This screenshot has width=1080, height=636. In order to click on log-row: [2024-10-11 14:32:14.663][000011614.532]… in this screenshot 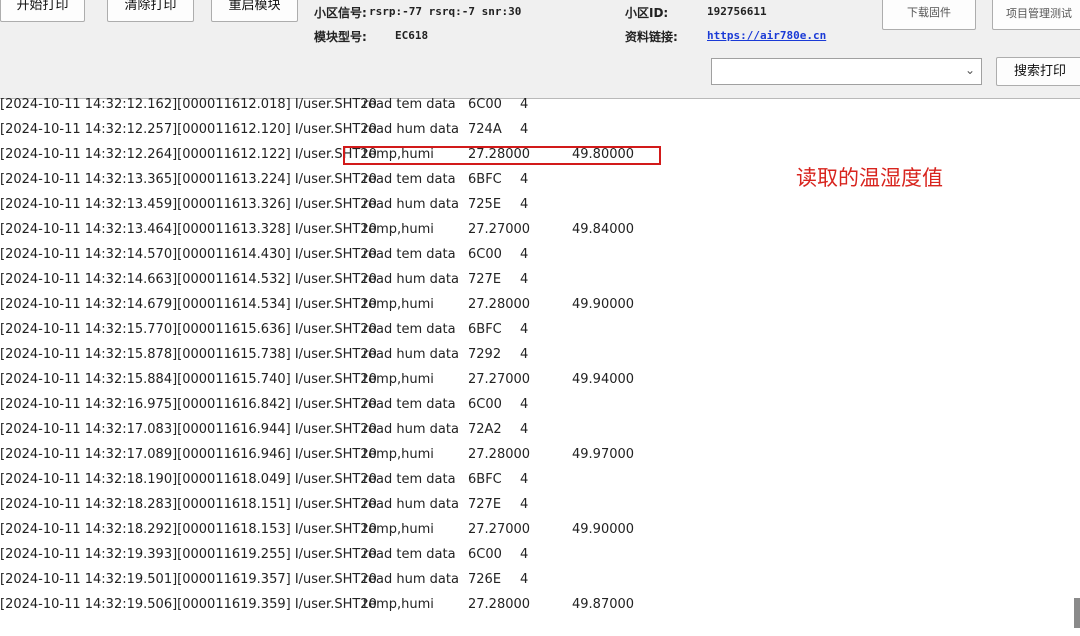, I will do `click(350, 284)`.